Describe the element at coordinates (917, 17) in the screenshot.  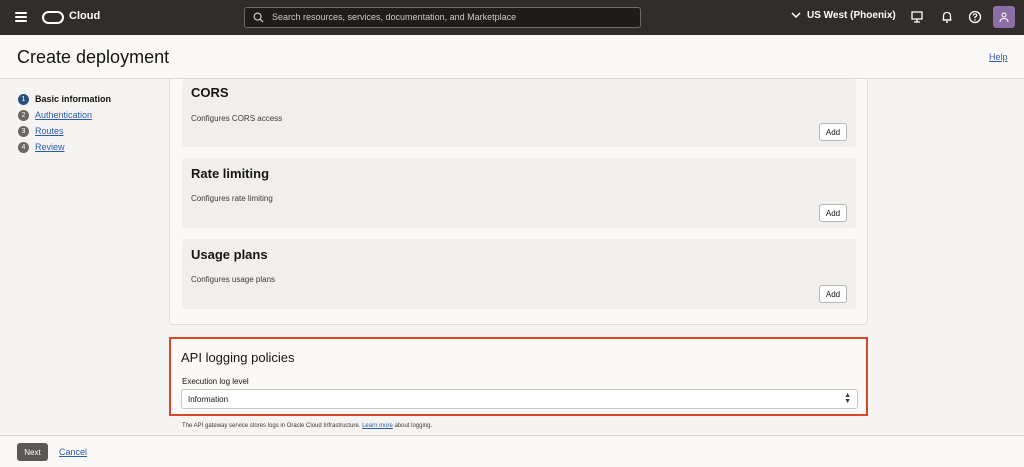
I see `console-icon` at that location.